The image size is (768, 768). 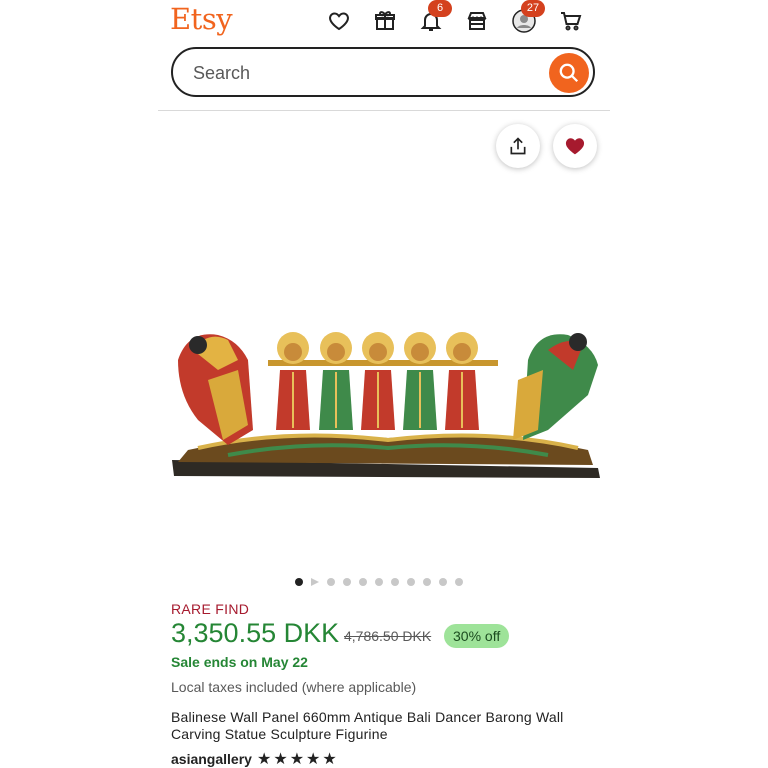 I want to click on discount-badge: 30% off, so click(x=477, y=636).